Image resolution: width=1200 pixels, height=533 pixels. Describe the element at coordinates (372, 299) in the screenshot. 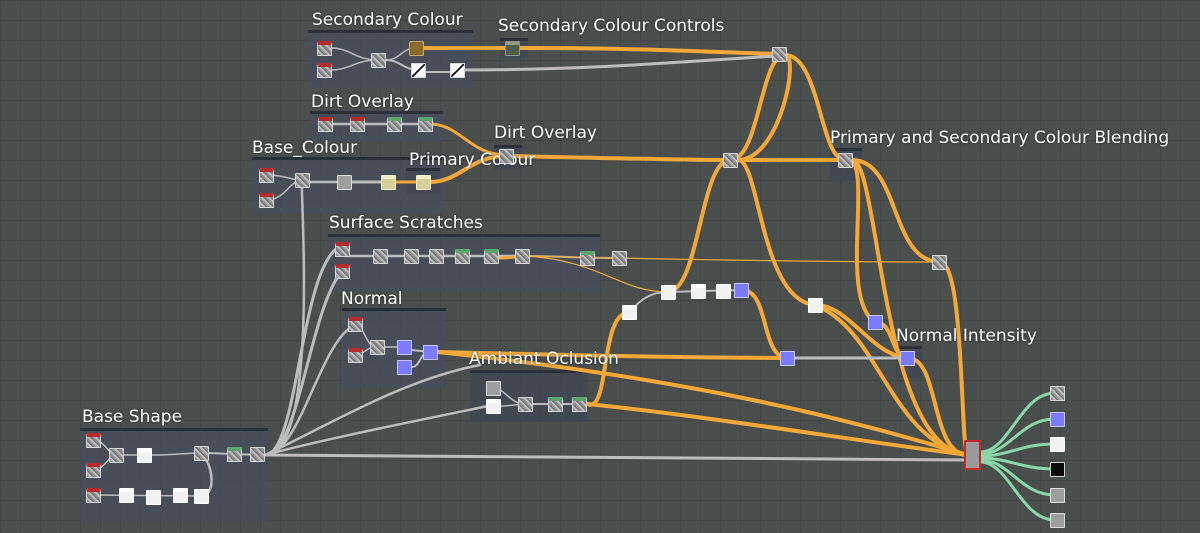

I see `frame-title-normal: Normal` at that location.